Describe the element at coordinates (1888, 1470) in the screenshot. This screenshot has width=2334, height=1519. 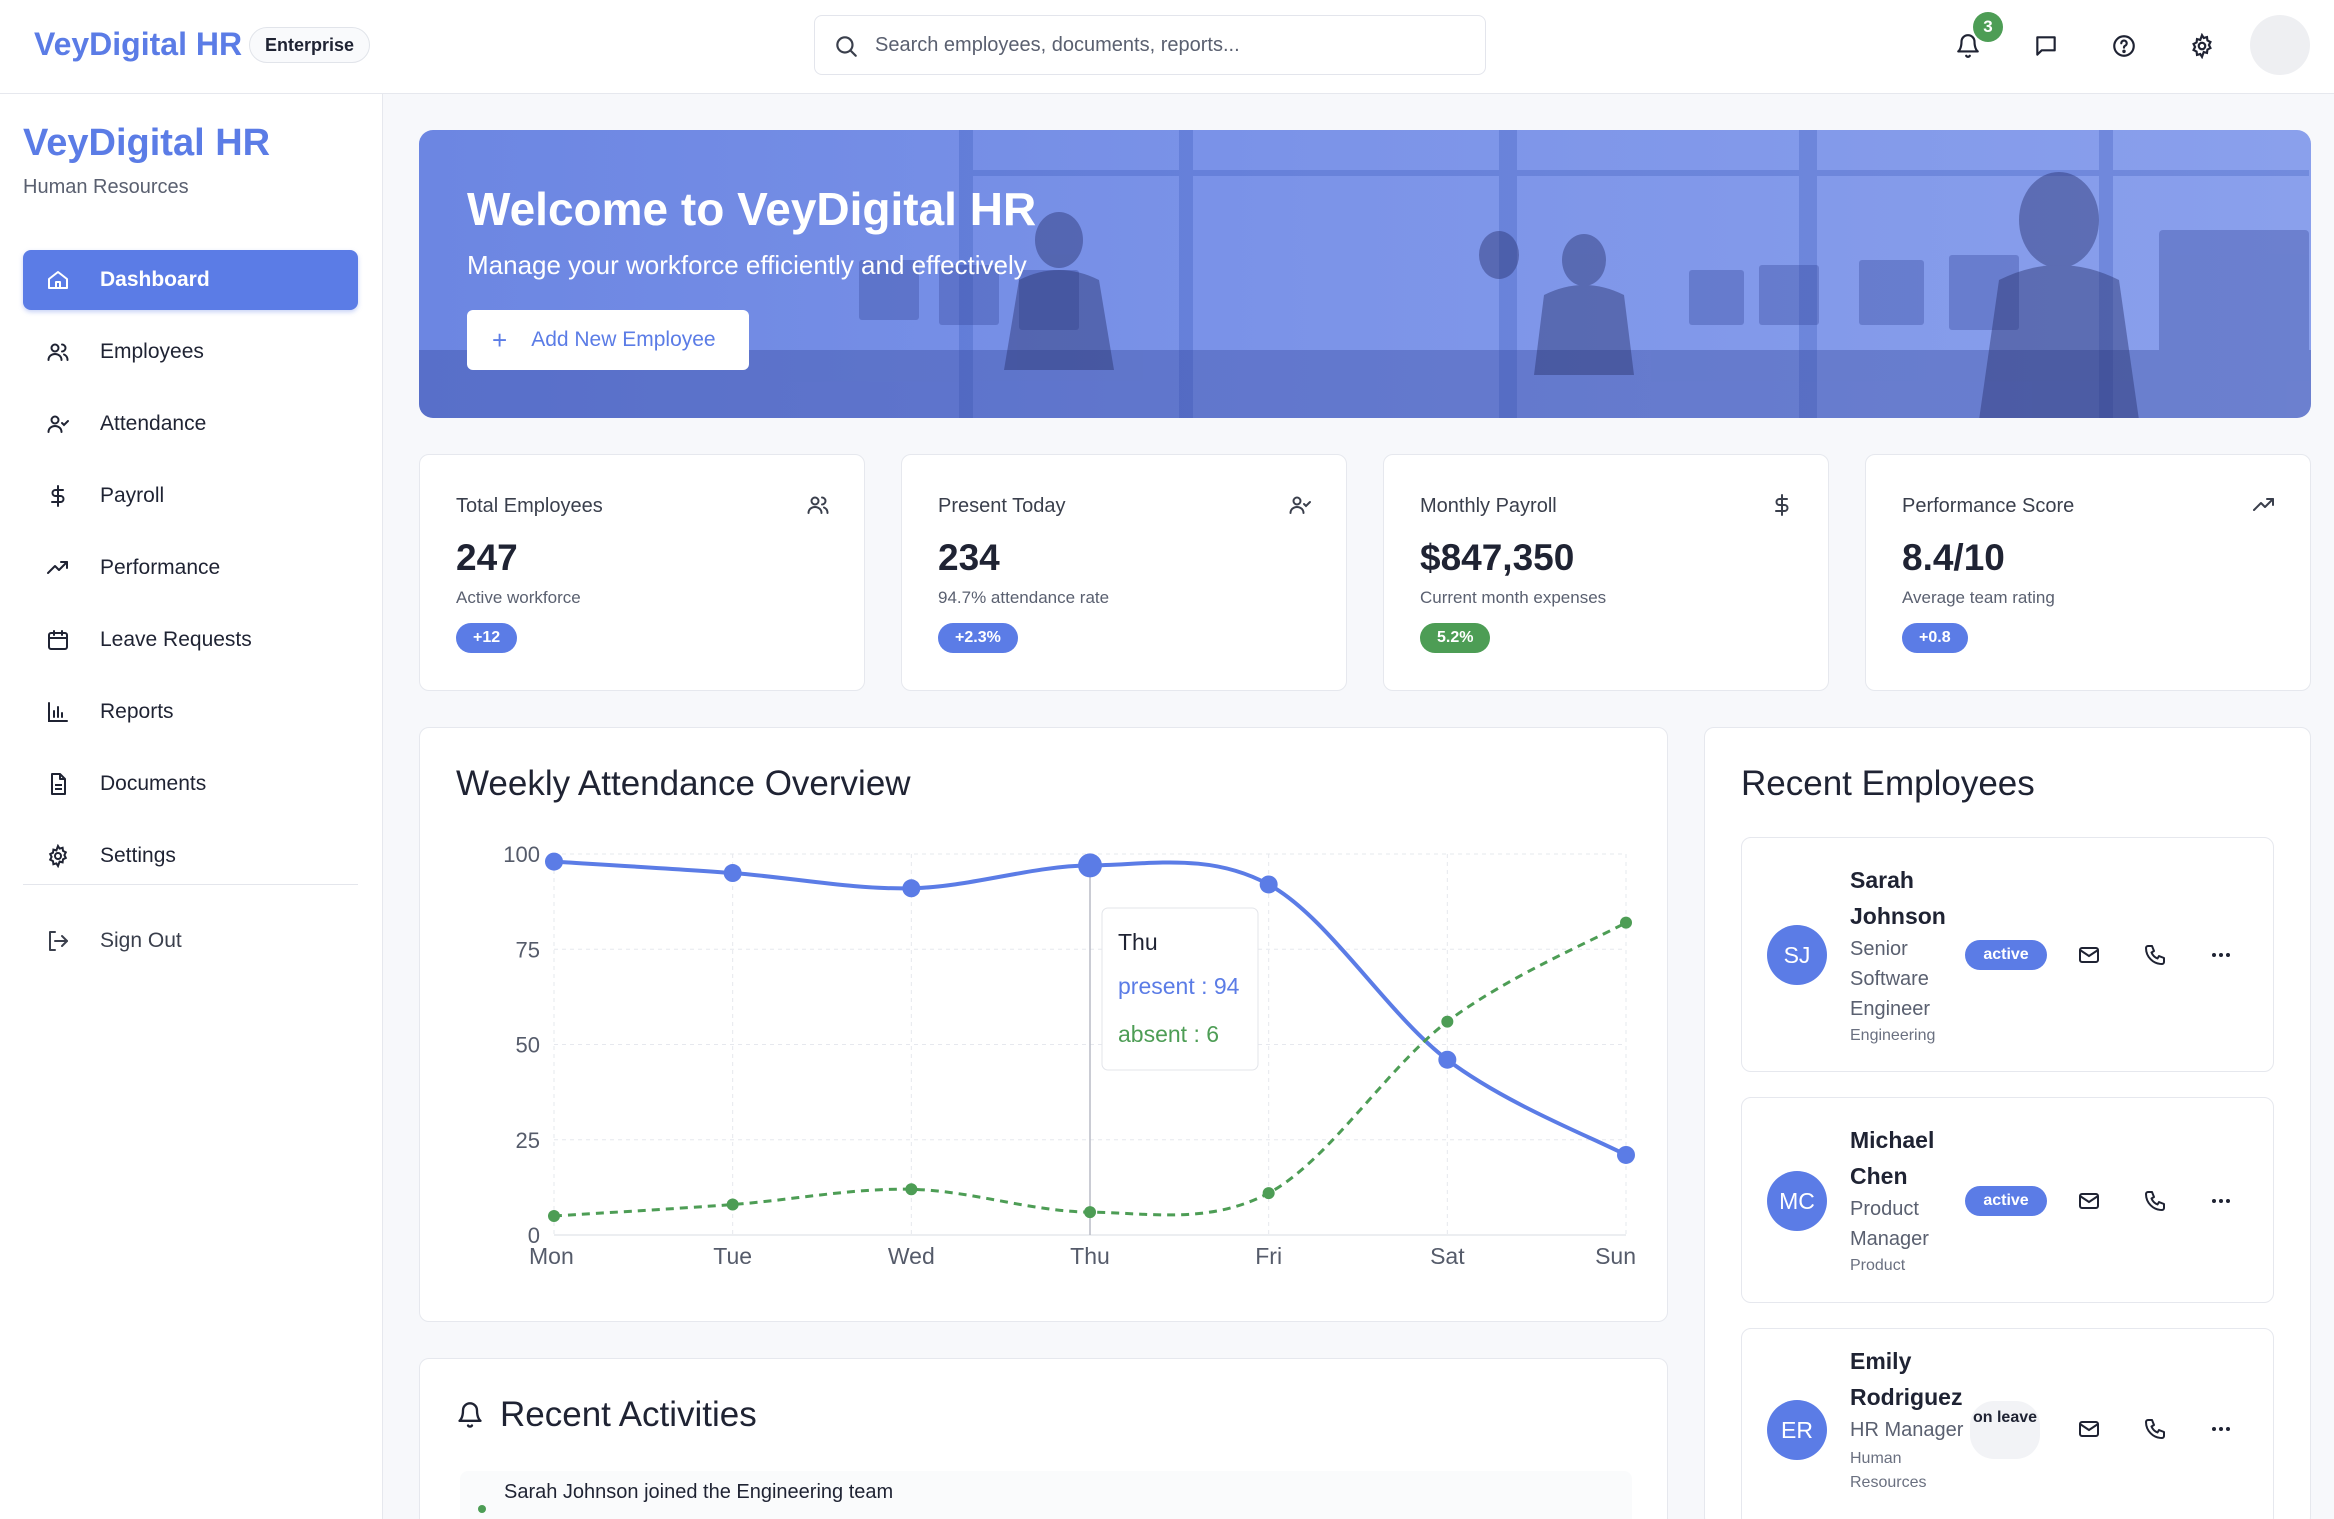
I see `employee-department: Human Resources` at that location.